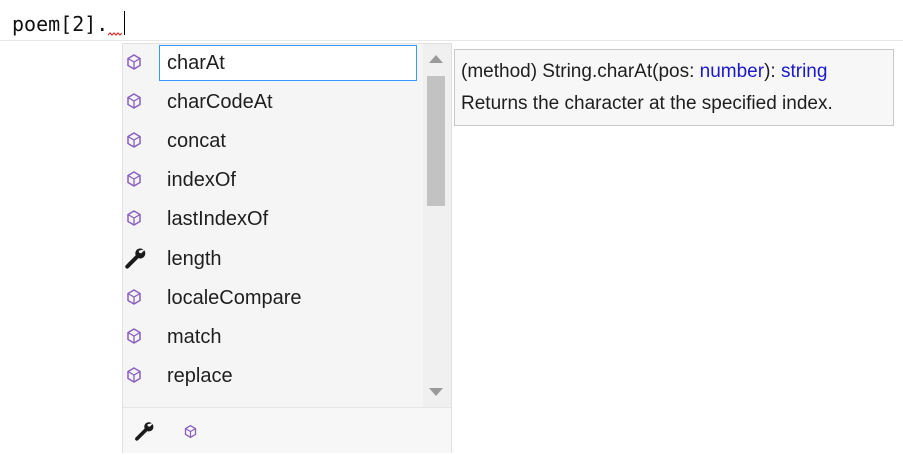 The image size is (903, 455). What do you see at coordinates (436, 59) in the screenshot?
I see `scroll-up-arrow-icon` at bounding box center [436, 59].